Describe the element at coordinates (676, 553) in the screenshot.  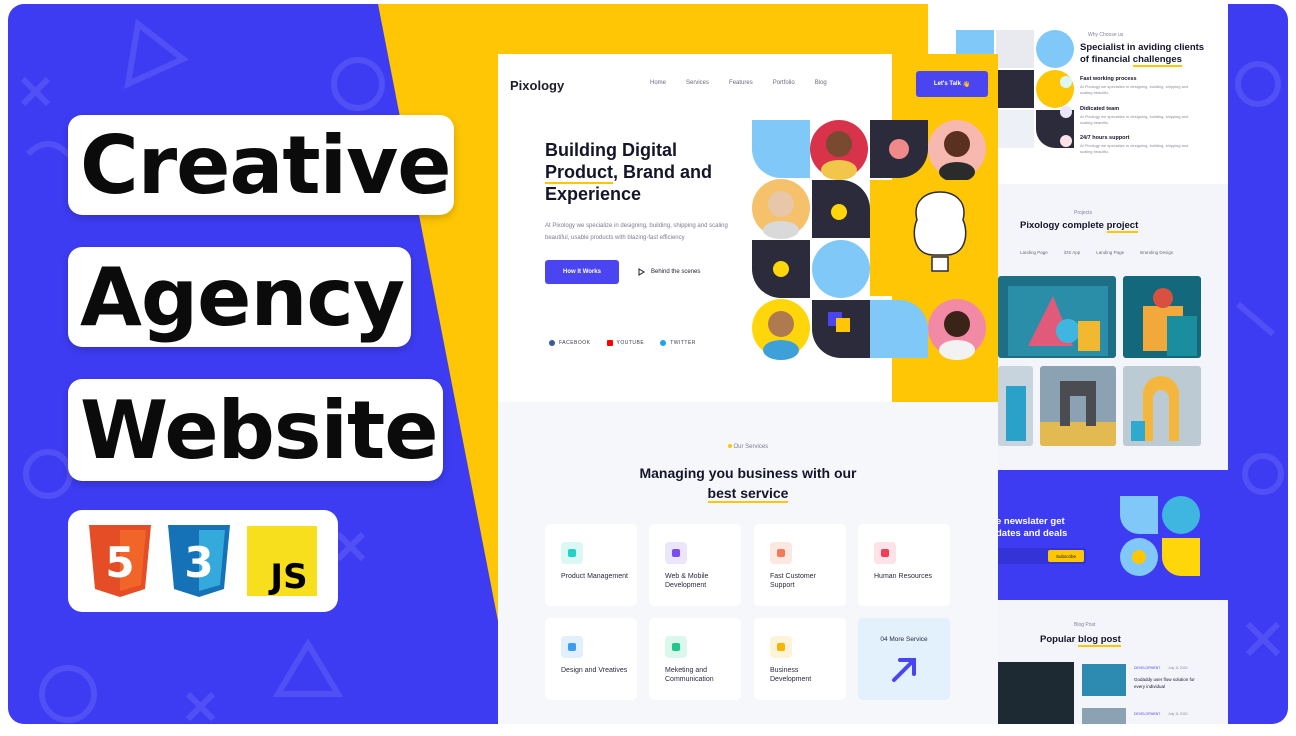
I see `code-icon` at that location.